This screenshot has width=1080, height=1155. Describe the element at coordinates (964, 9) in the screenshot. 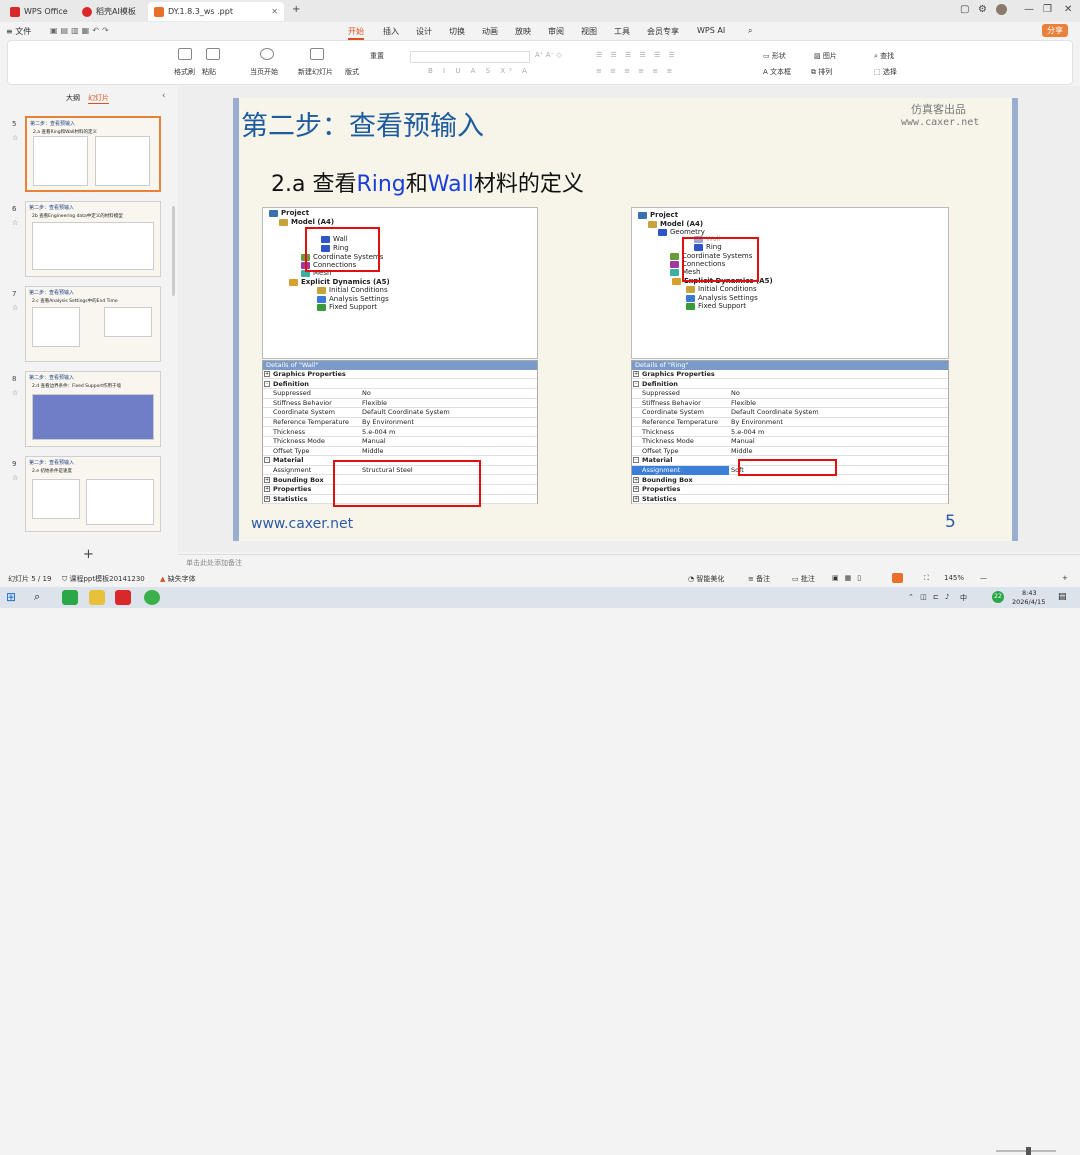

I see `layout-icon: ▢` at that location.